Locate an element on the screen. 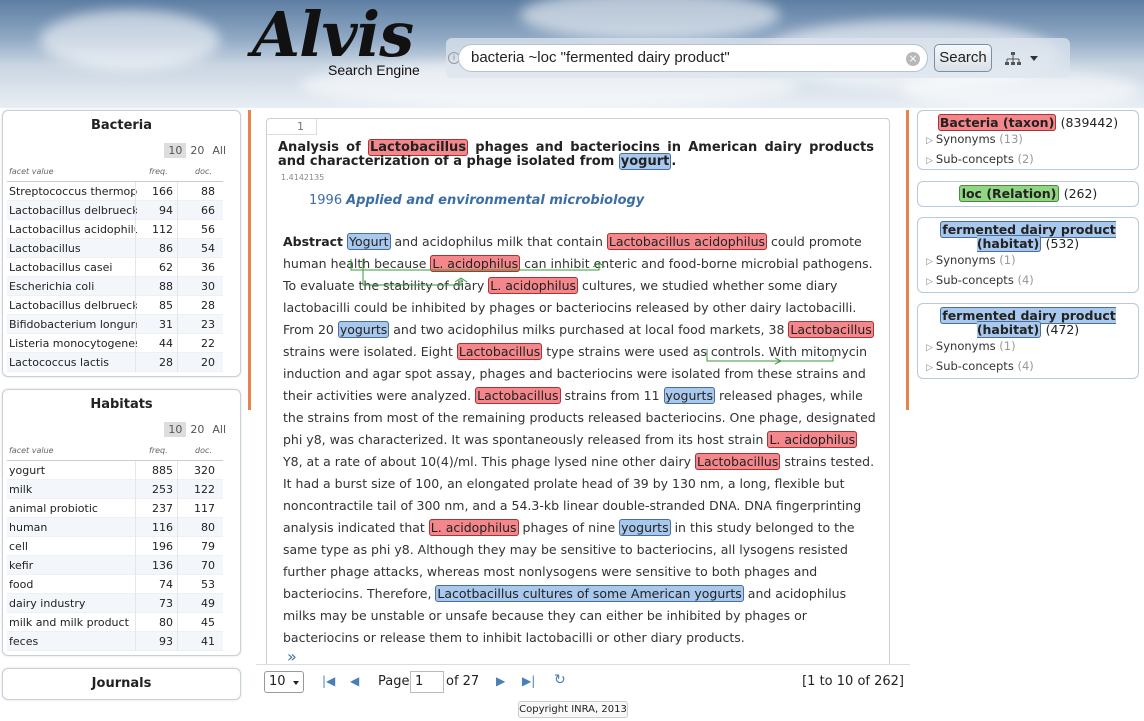 The image size is (1144, 721). facet-row: Lactobacillus delbrueckii 85 28 is located at coordinates (115, 305).